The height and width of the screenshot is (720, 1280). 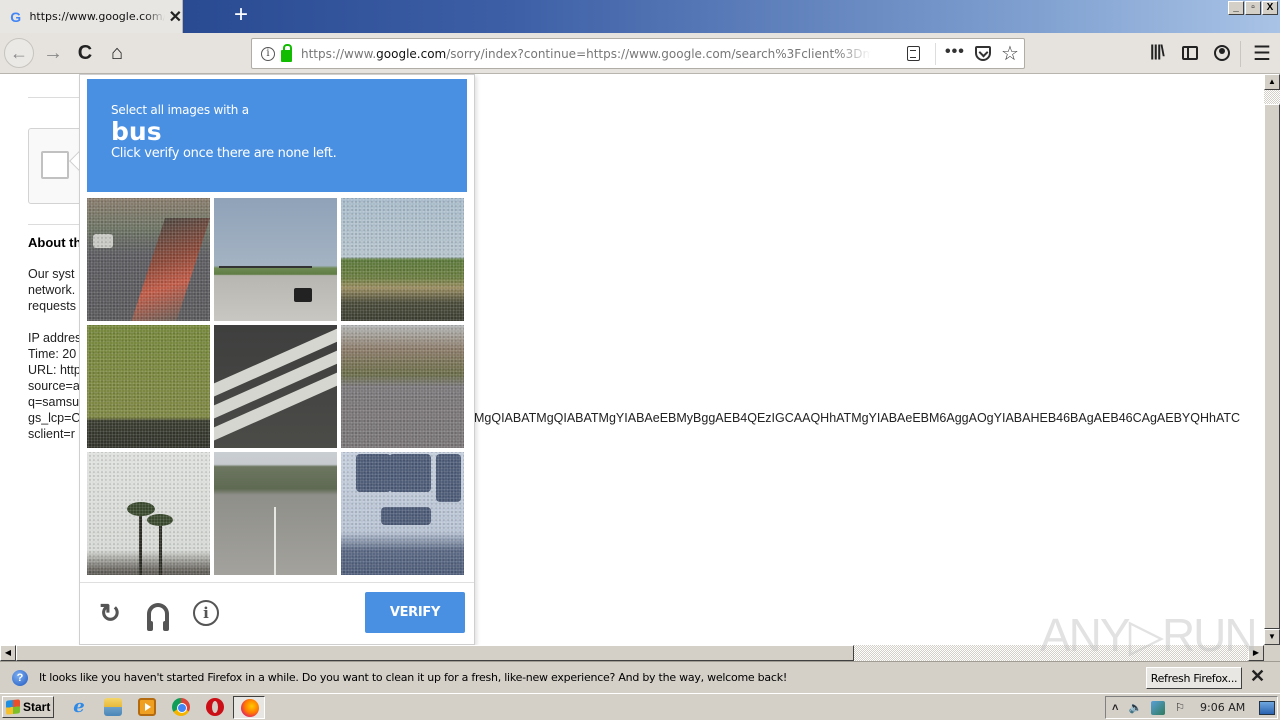 I want to click on library-icon: |||\, so click(x=1157, y=52).